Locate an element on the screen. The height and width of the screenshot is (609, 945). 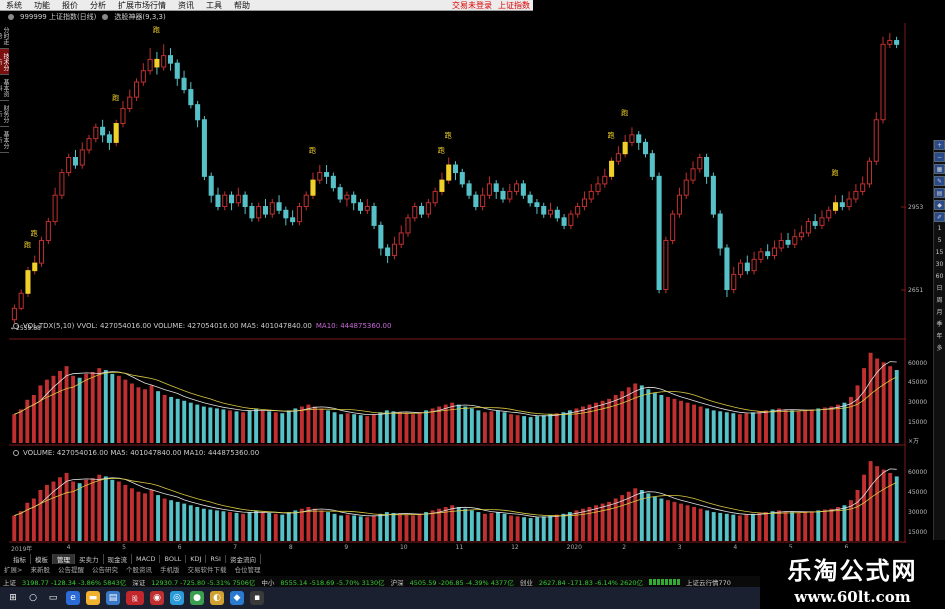
sub-tool-item: 公告提醒 is located at coordinates (71, 569).